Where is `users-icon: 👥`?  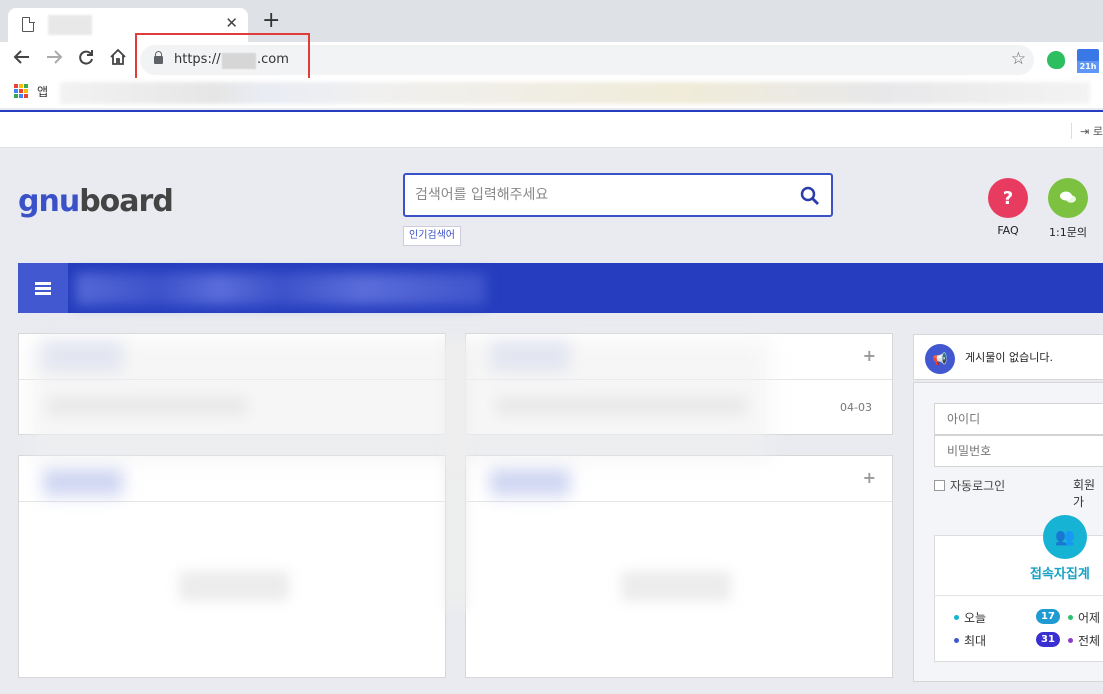 users-icon: 👥 is located at coordinates (1065, 537).